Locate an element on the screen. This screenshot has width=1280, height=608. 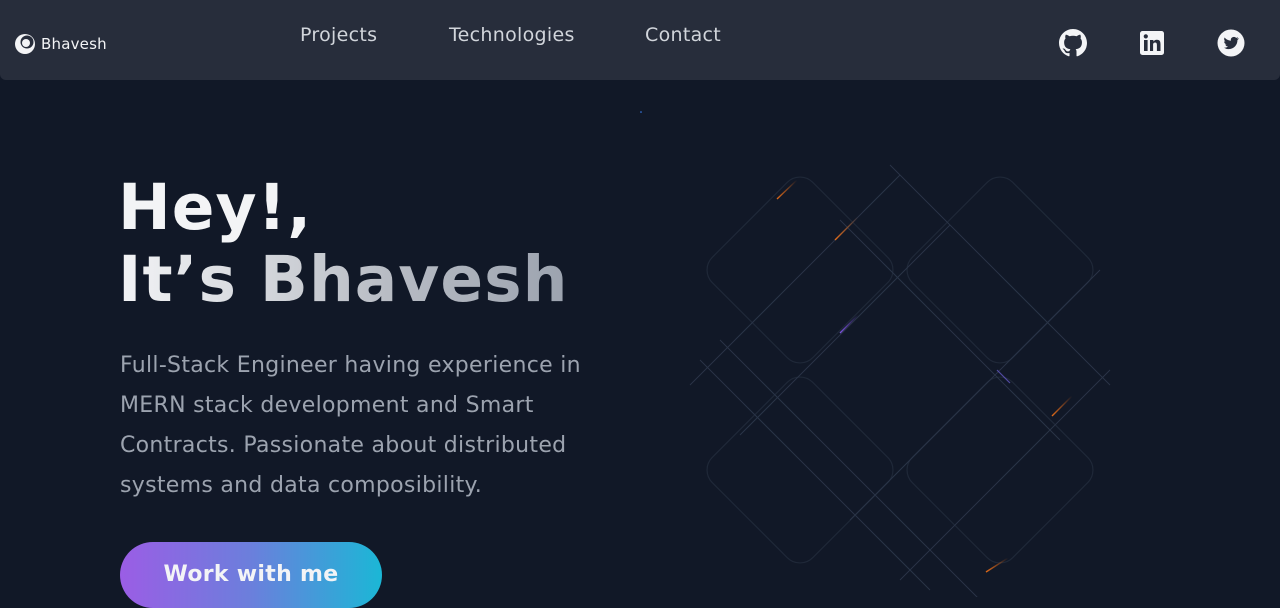
hero-title: Hey!, It’s Bhavesh is located at coordinates (343, 244).